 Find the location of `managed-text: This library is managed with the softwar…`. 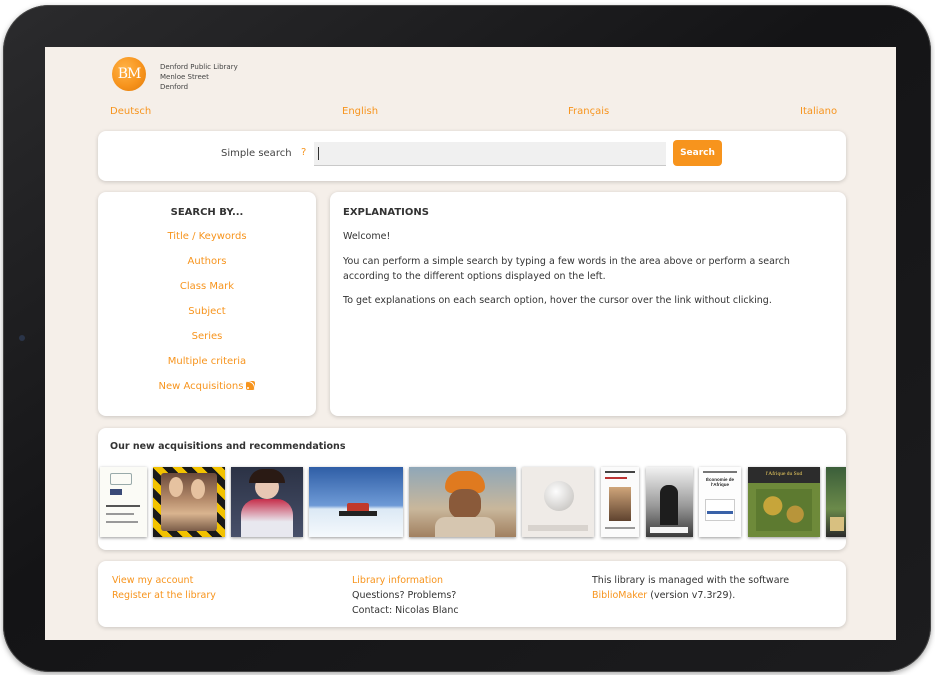

managed-text: This library is managed with the softwar… is located at coordinates (691, 580).